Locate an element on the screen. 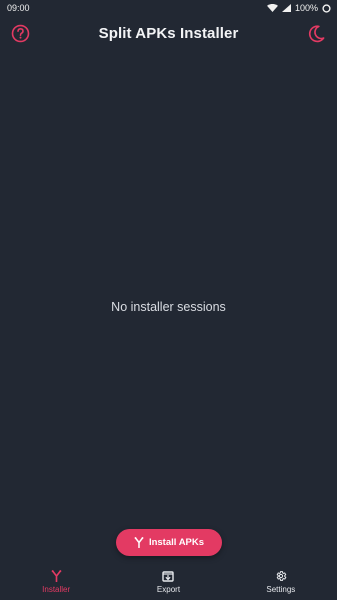 The image size is (337, 600). nav-label-installer: Installer is located at coordinates (56, 589).